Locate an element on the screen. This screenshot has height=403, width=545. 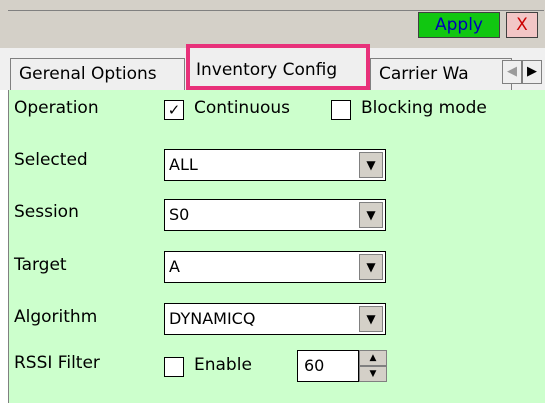
algorithm-label: Algorithm is located at coordinates (56, 317).